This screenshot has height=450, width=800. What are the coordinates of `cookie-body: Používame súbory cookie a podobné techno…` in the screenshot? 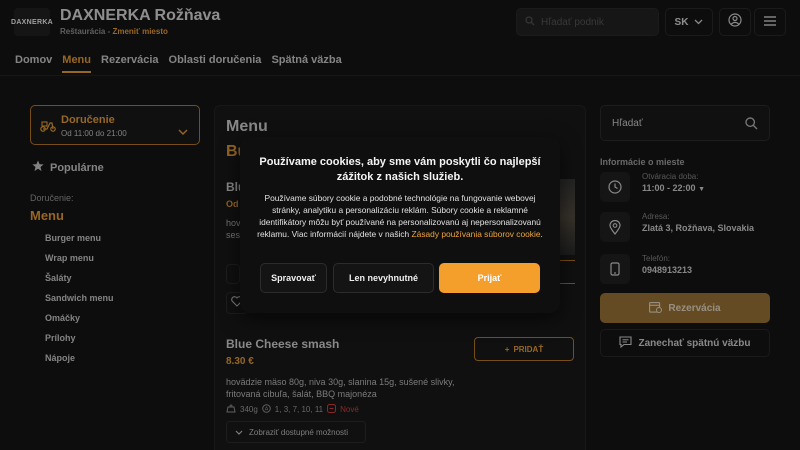 It's located at (400, 216).